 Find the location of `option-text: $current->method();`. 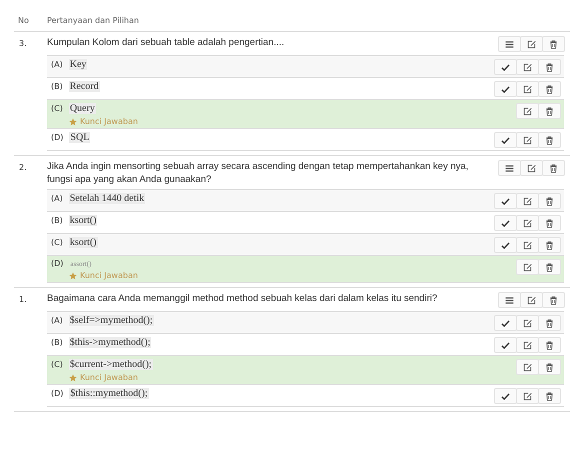

option-text: $current->method(); is located at coordinates (110, 364).